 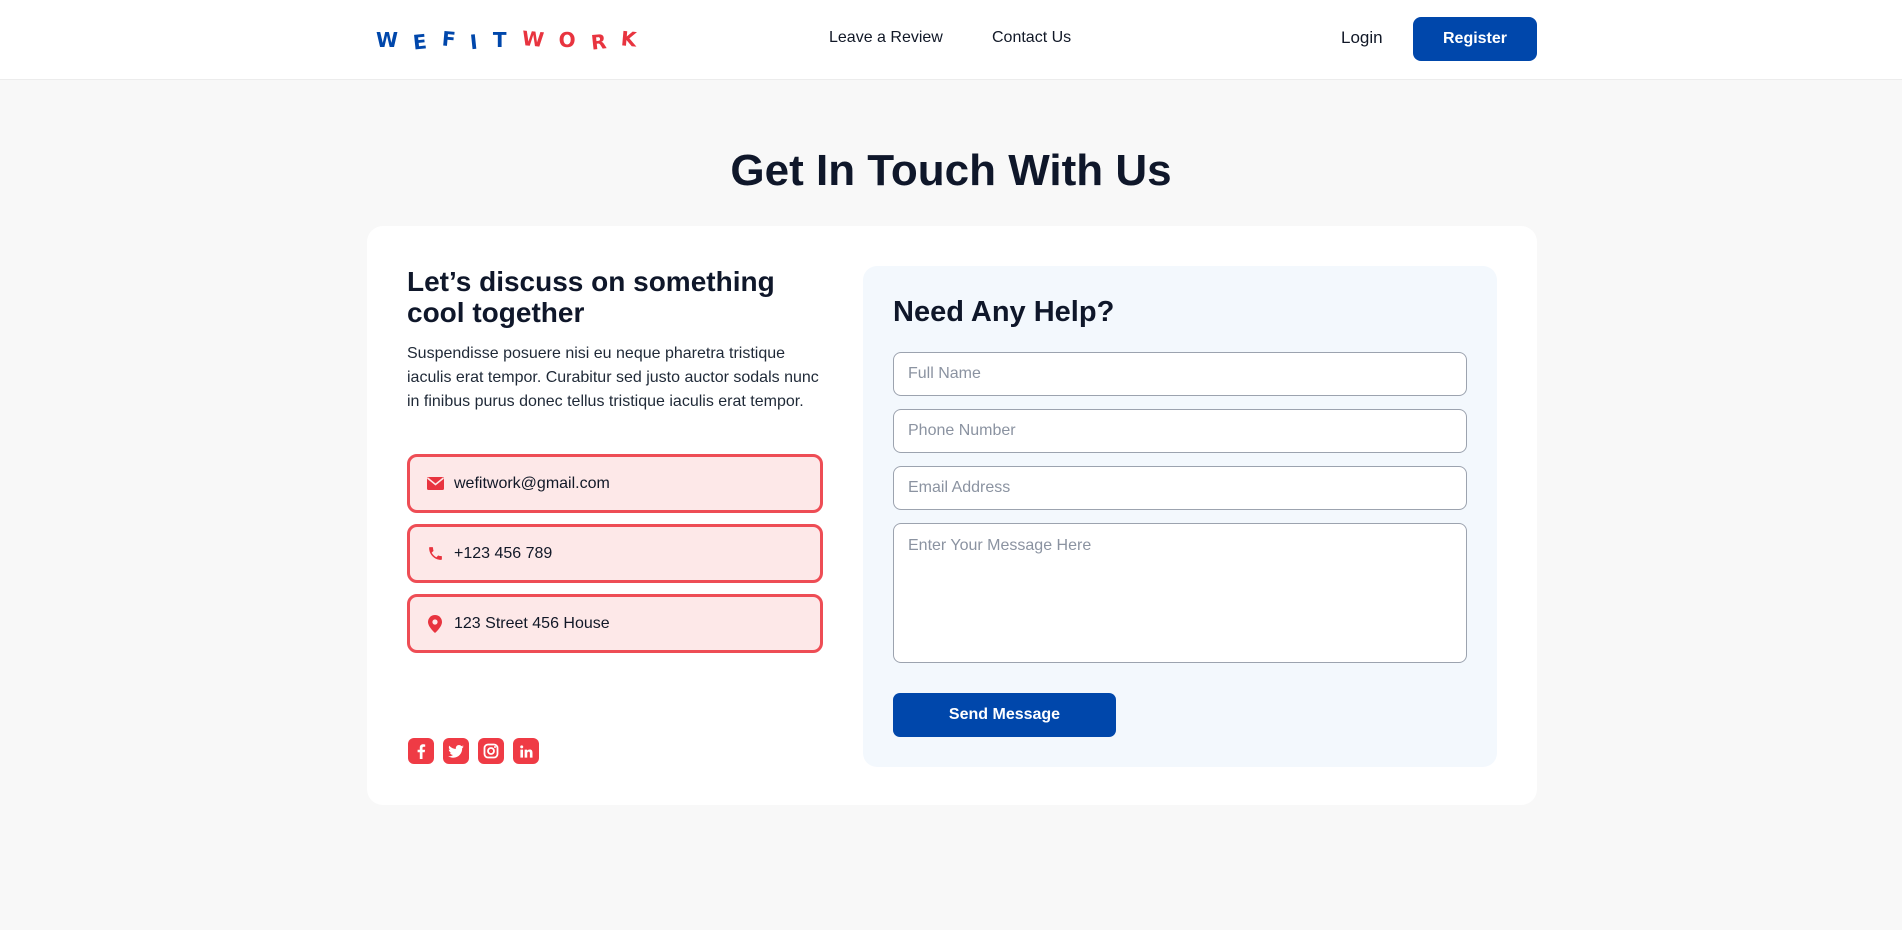 What do you see at coordinates (474, 42) in the screenshot?
I see `logo-letter: I` at bounding box center [474, 42].